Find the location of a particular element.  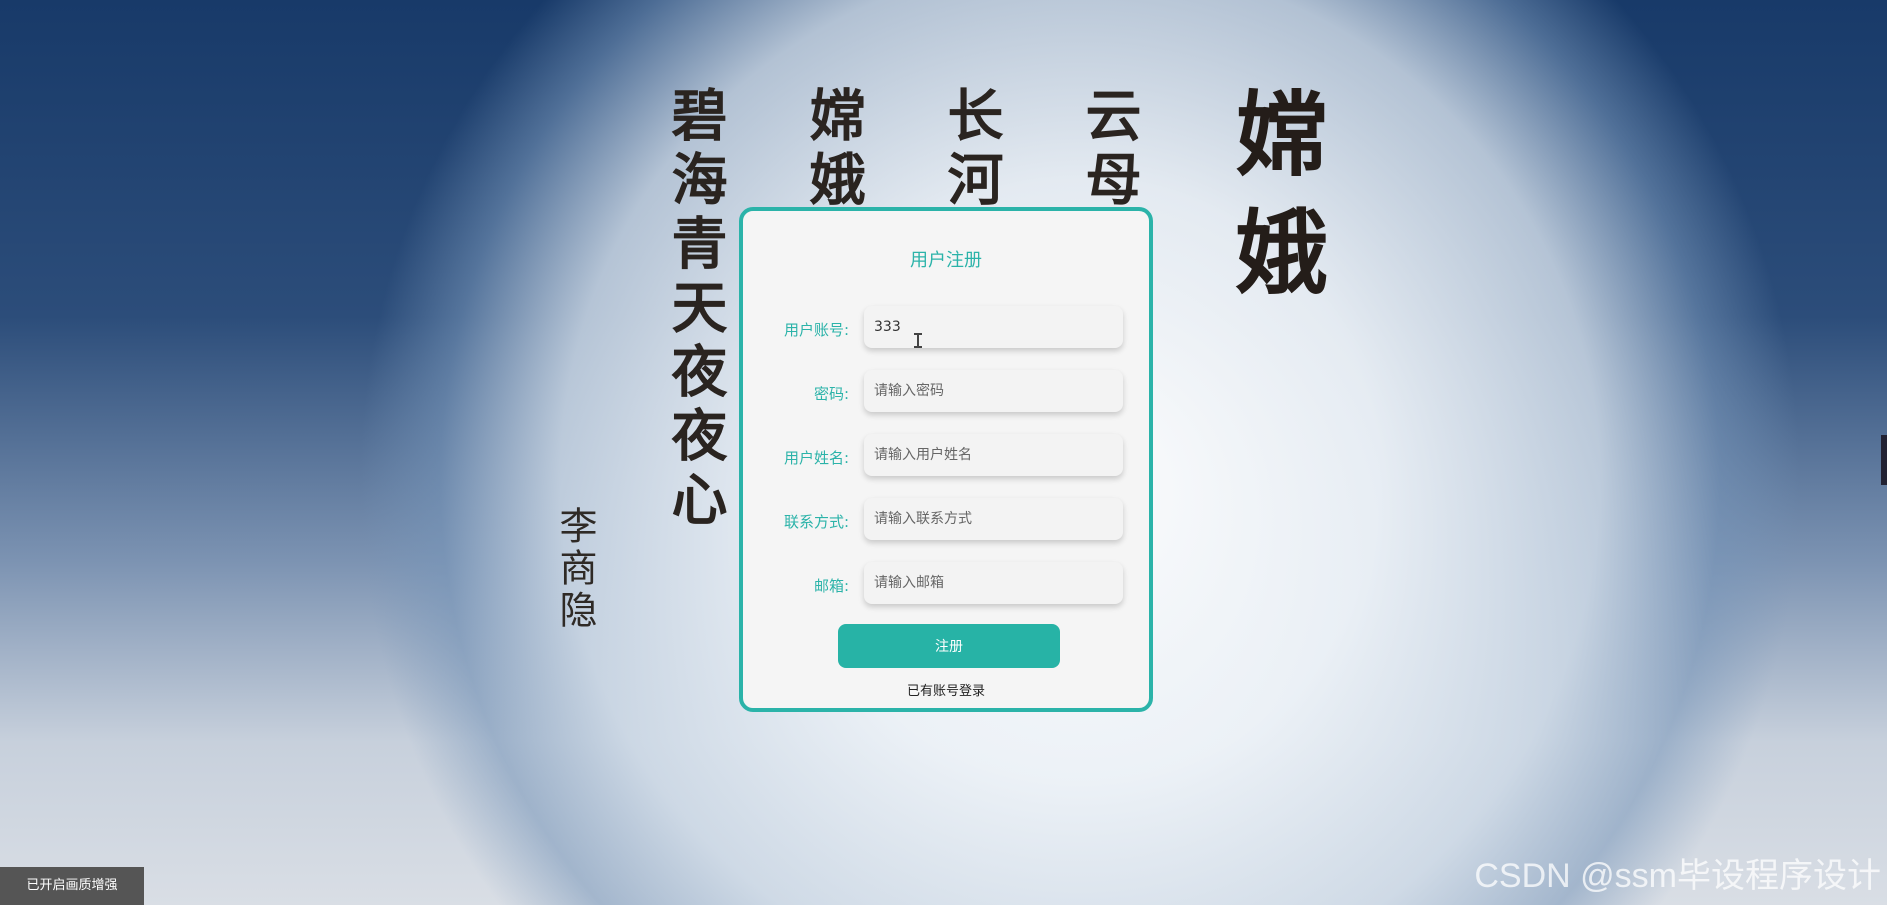

login-link: 已有账号登录 is located at coordinates (946, 689).